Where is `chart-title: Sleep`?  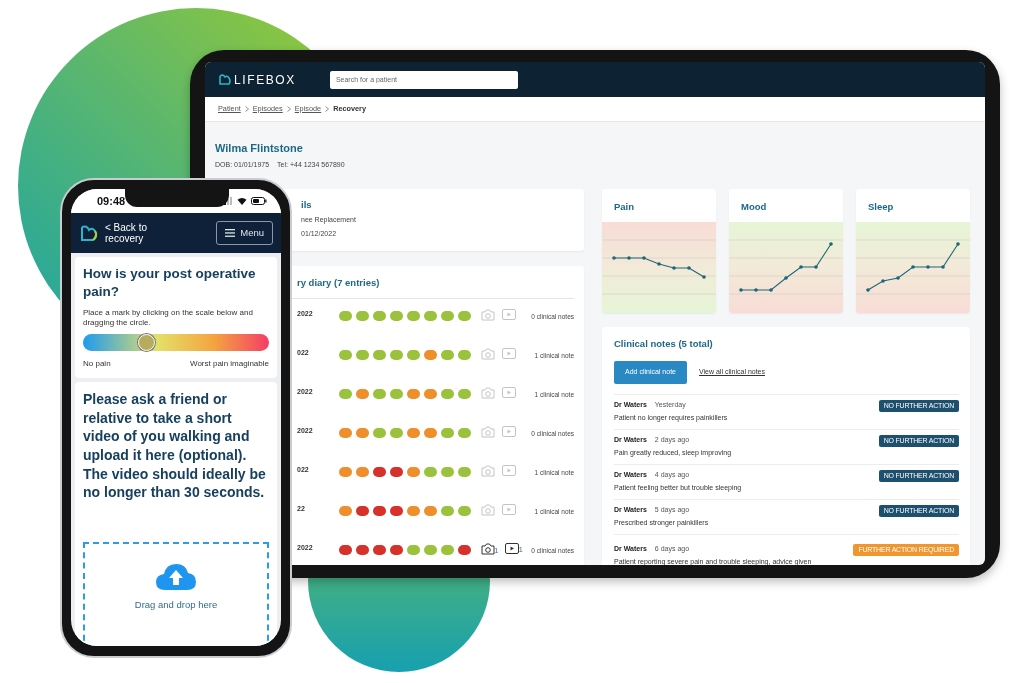 chart-title: Sleep is located at coordinates (881, 206).